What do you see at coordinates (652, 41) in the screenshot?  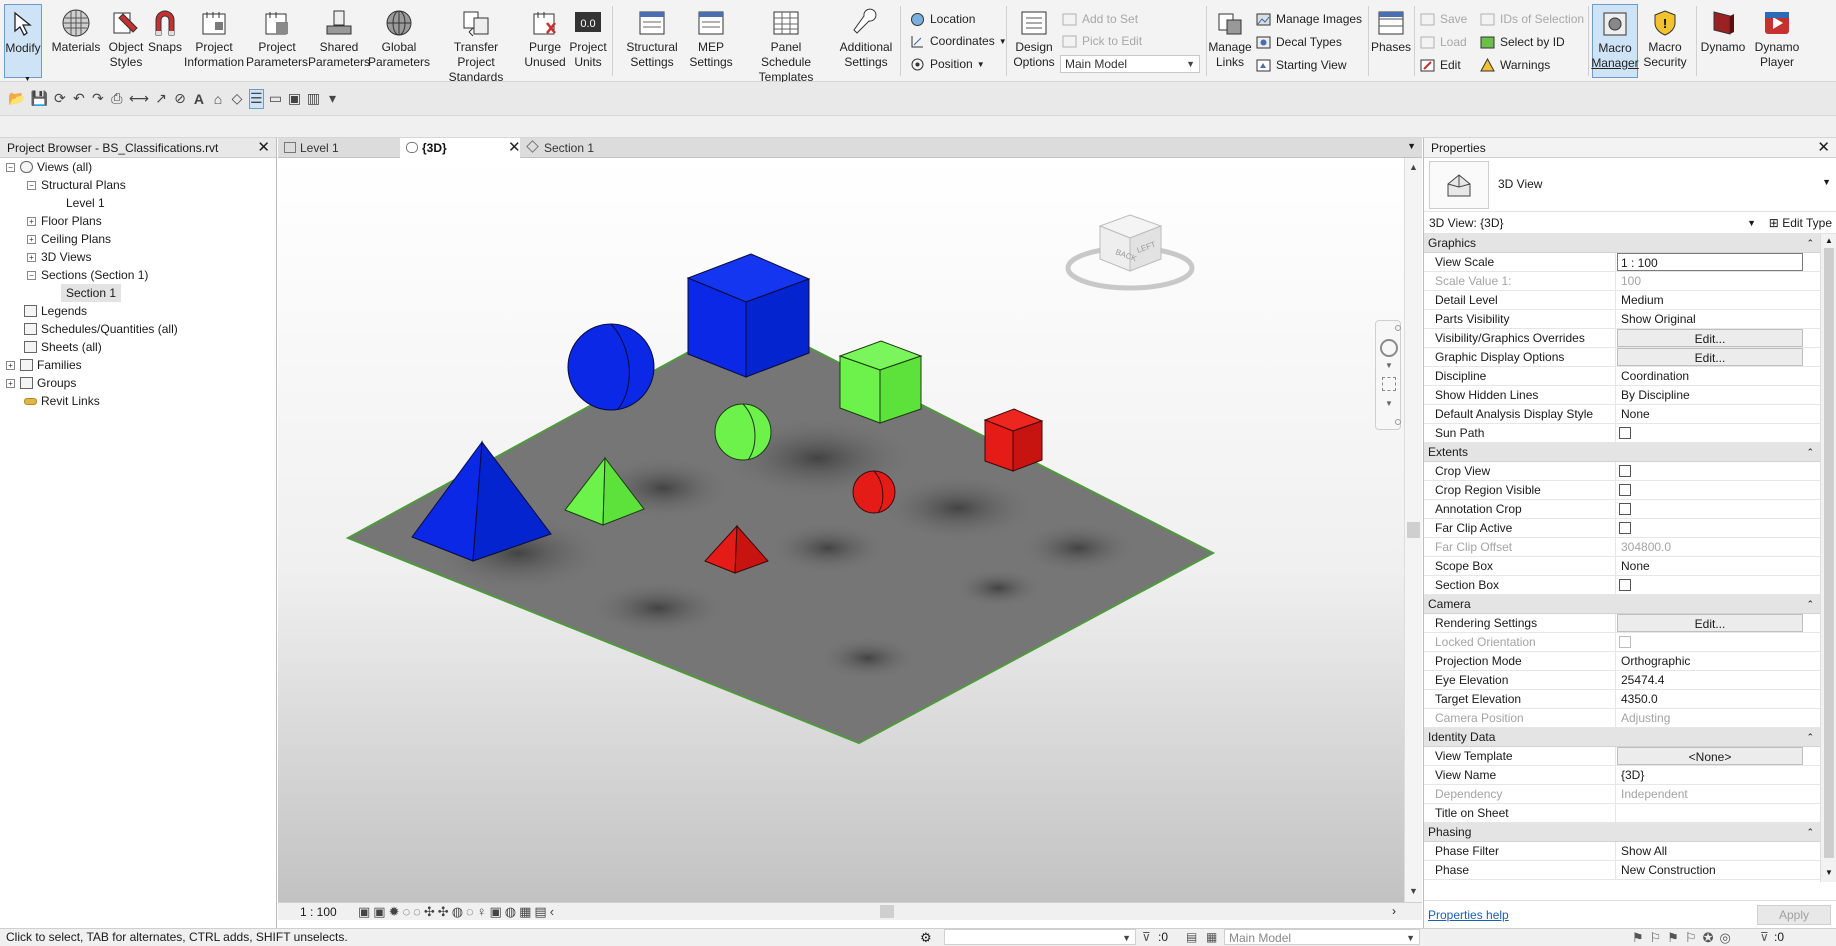 I see `structural-settings-button: Structural Settings` at bounding box center [652, 41].